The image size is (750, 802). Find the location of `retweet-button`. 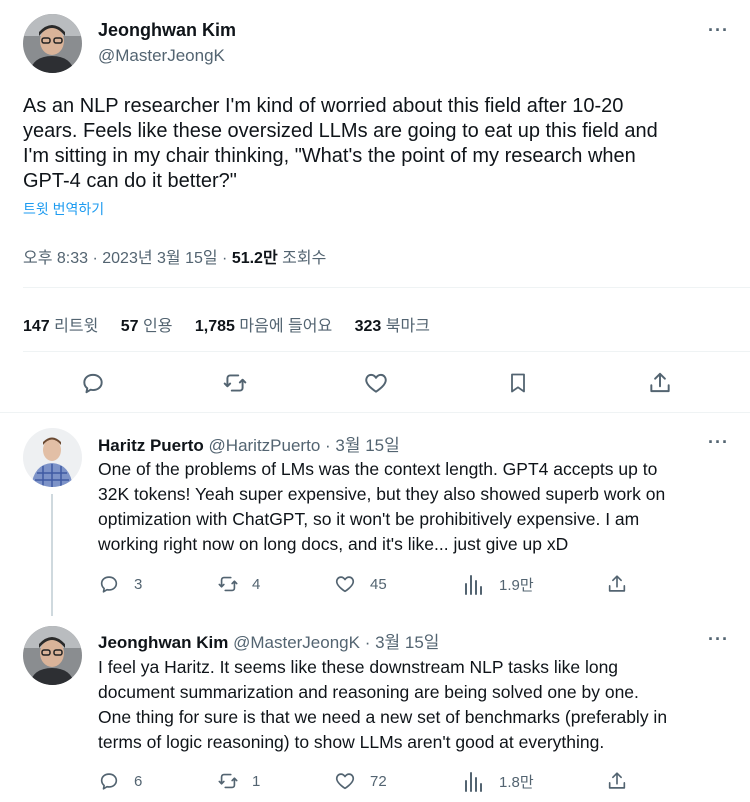

retweet-button is located at coordinates (235, 383).